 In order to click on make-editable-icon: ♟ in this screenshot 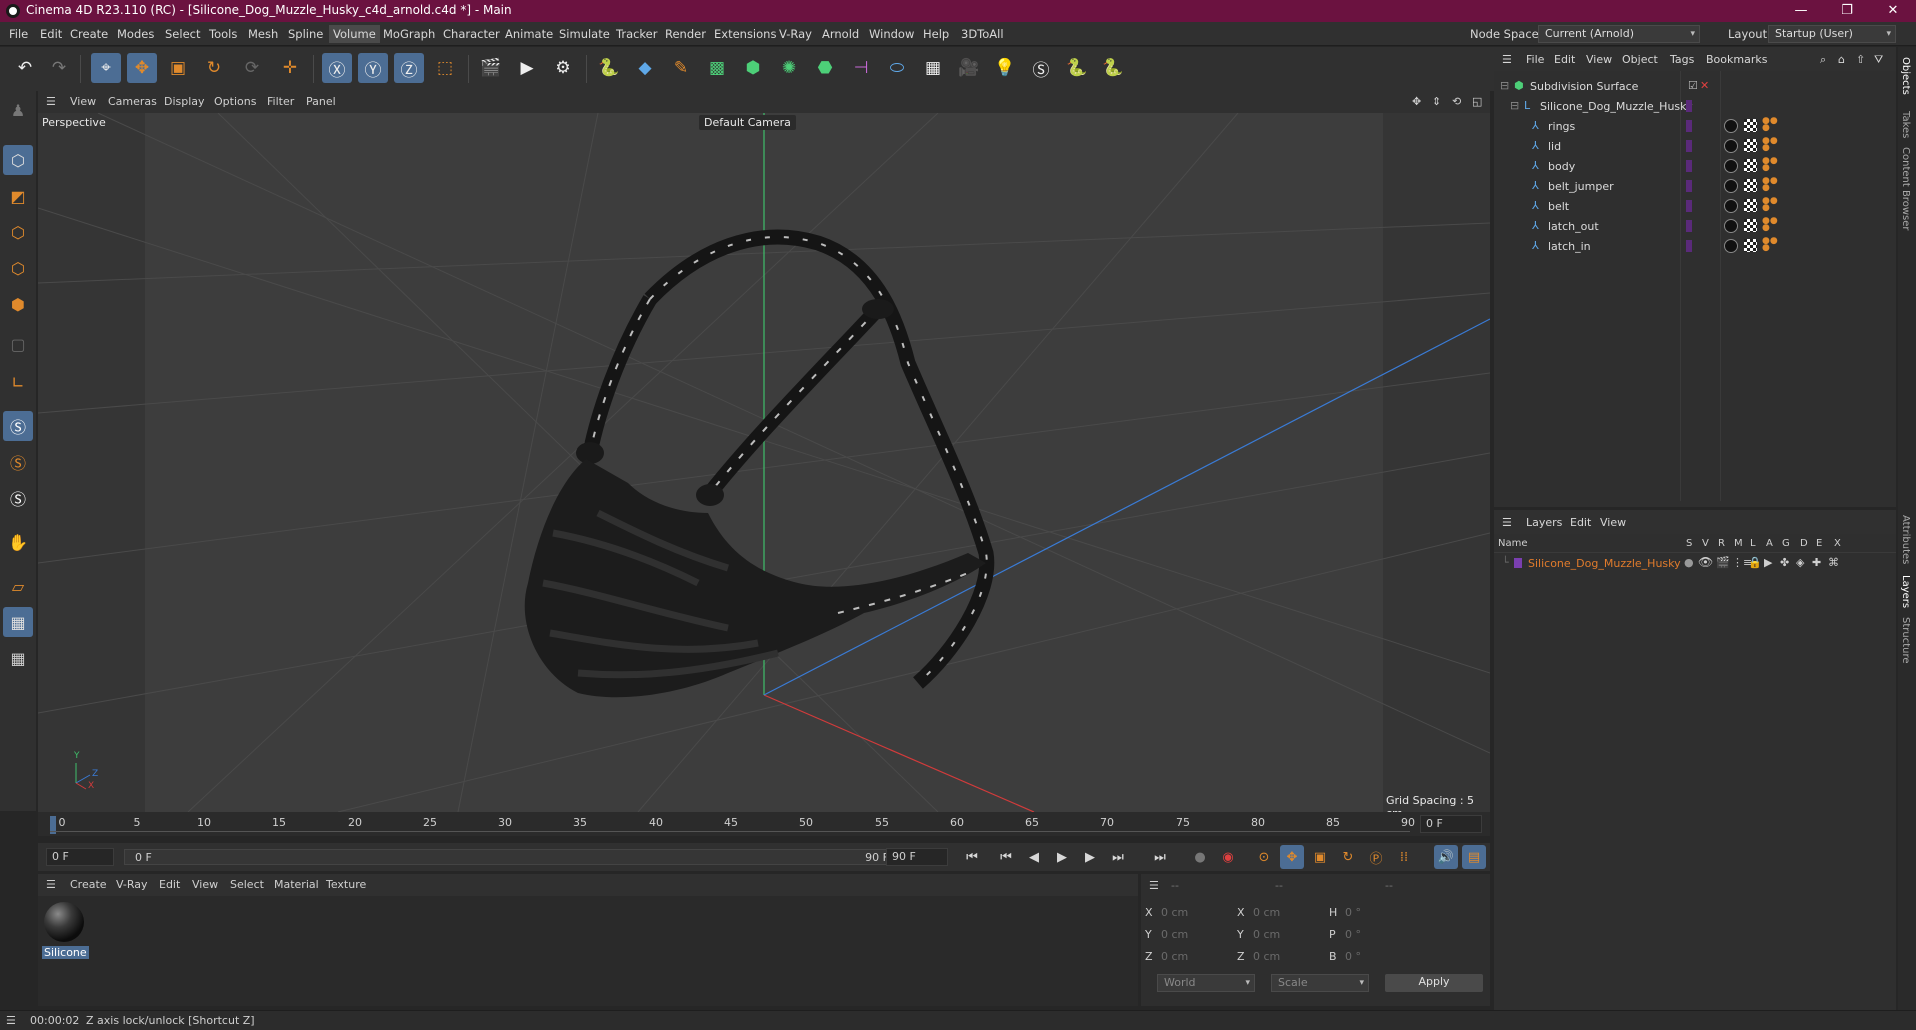, I will do `click(18, 110)`.